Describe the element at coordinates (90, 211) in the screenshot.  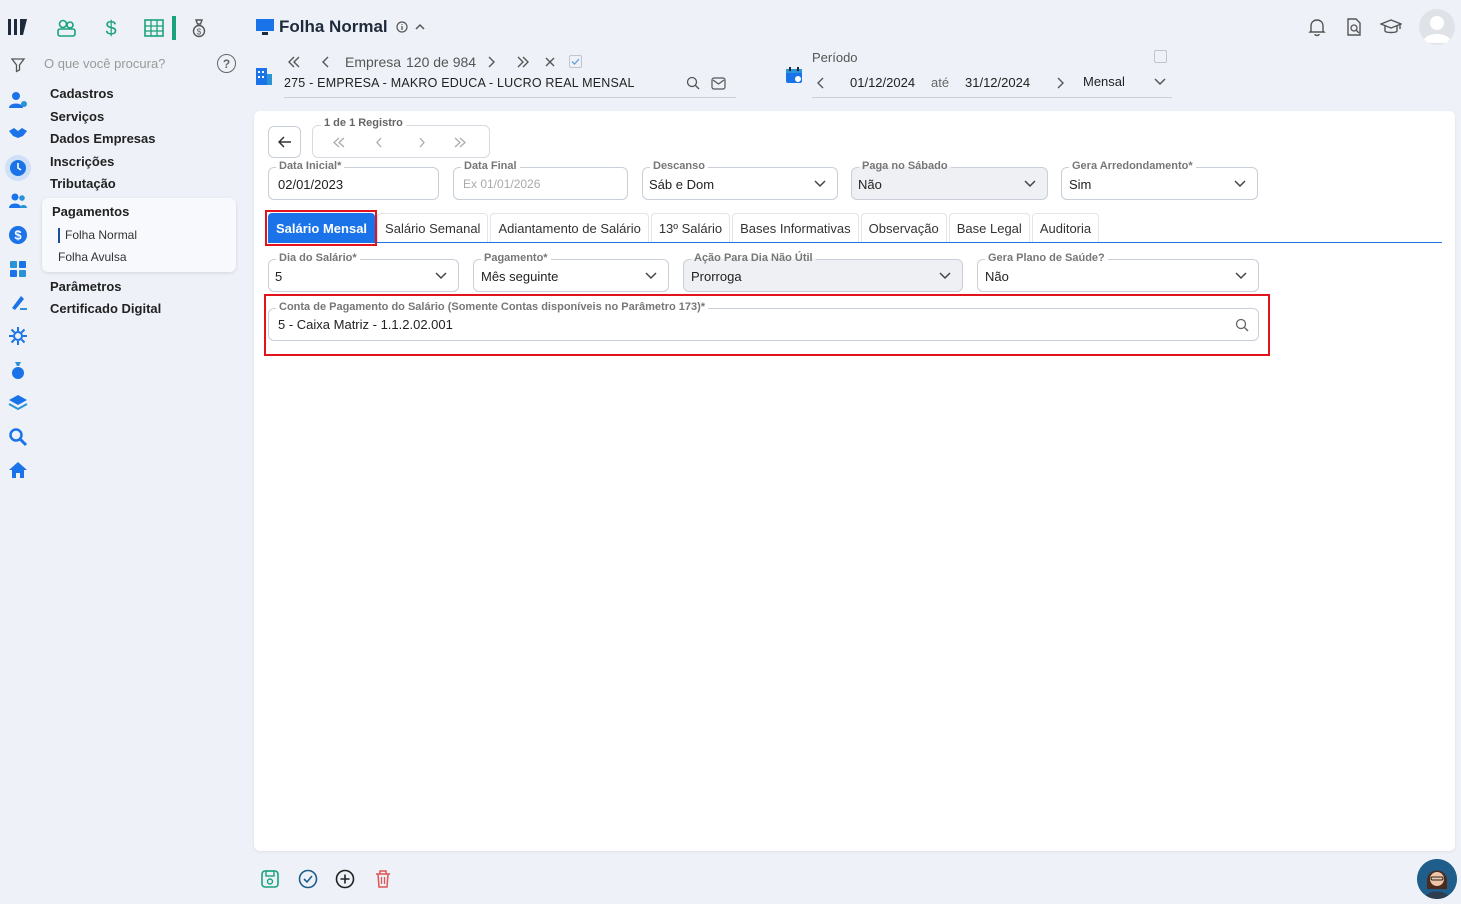
I see `menu-item-pagamentos: Pagamentos` at that location.